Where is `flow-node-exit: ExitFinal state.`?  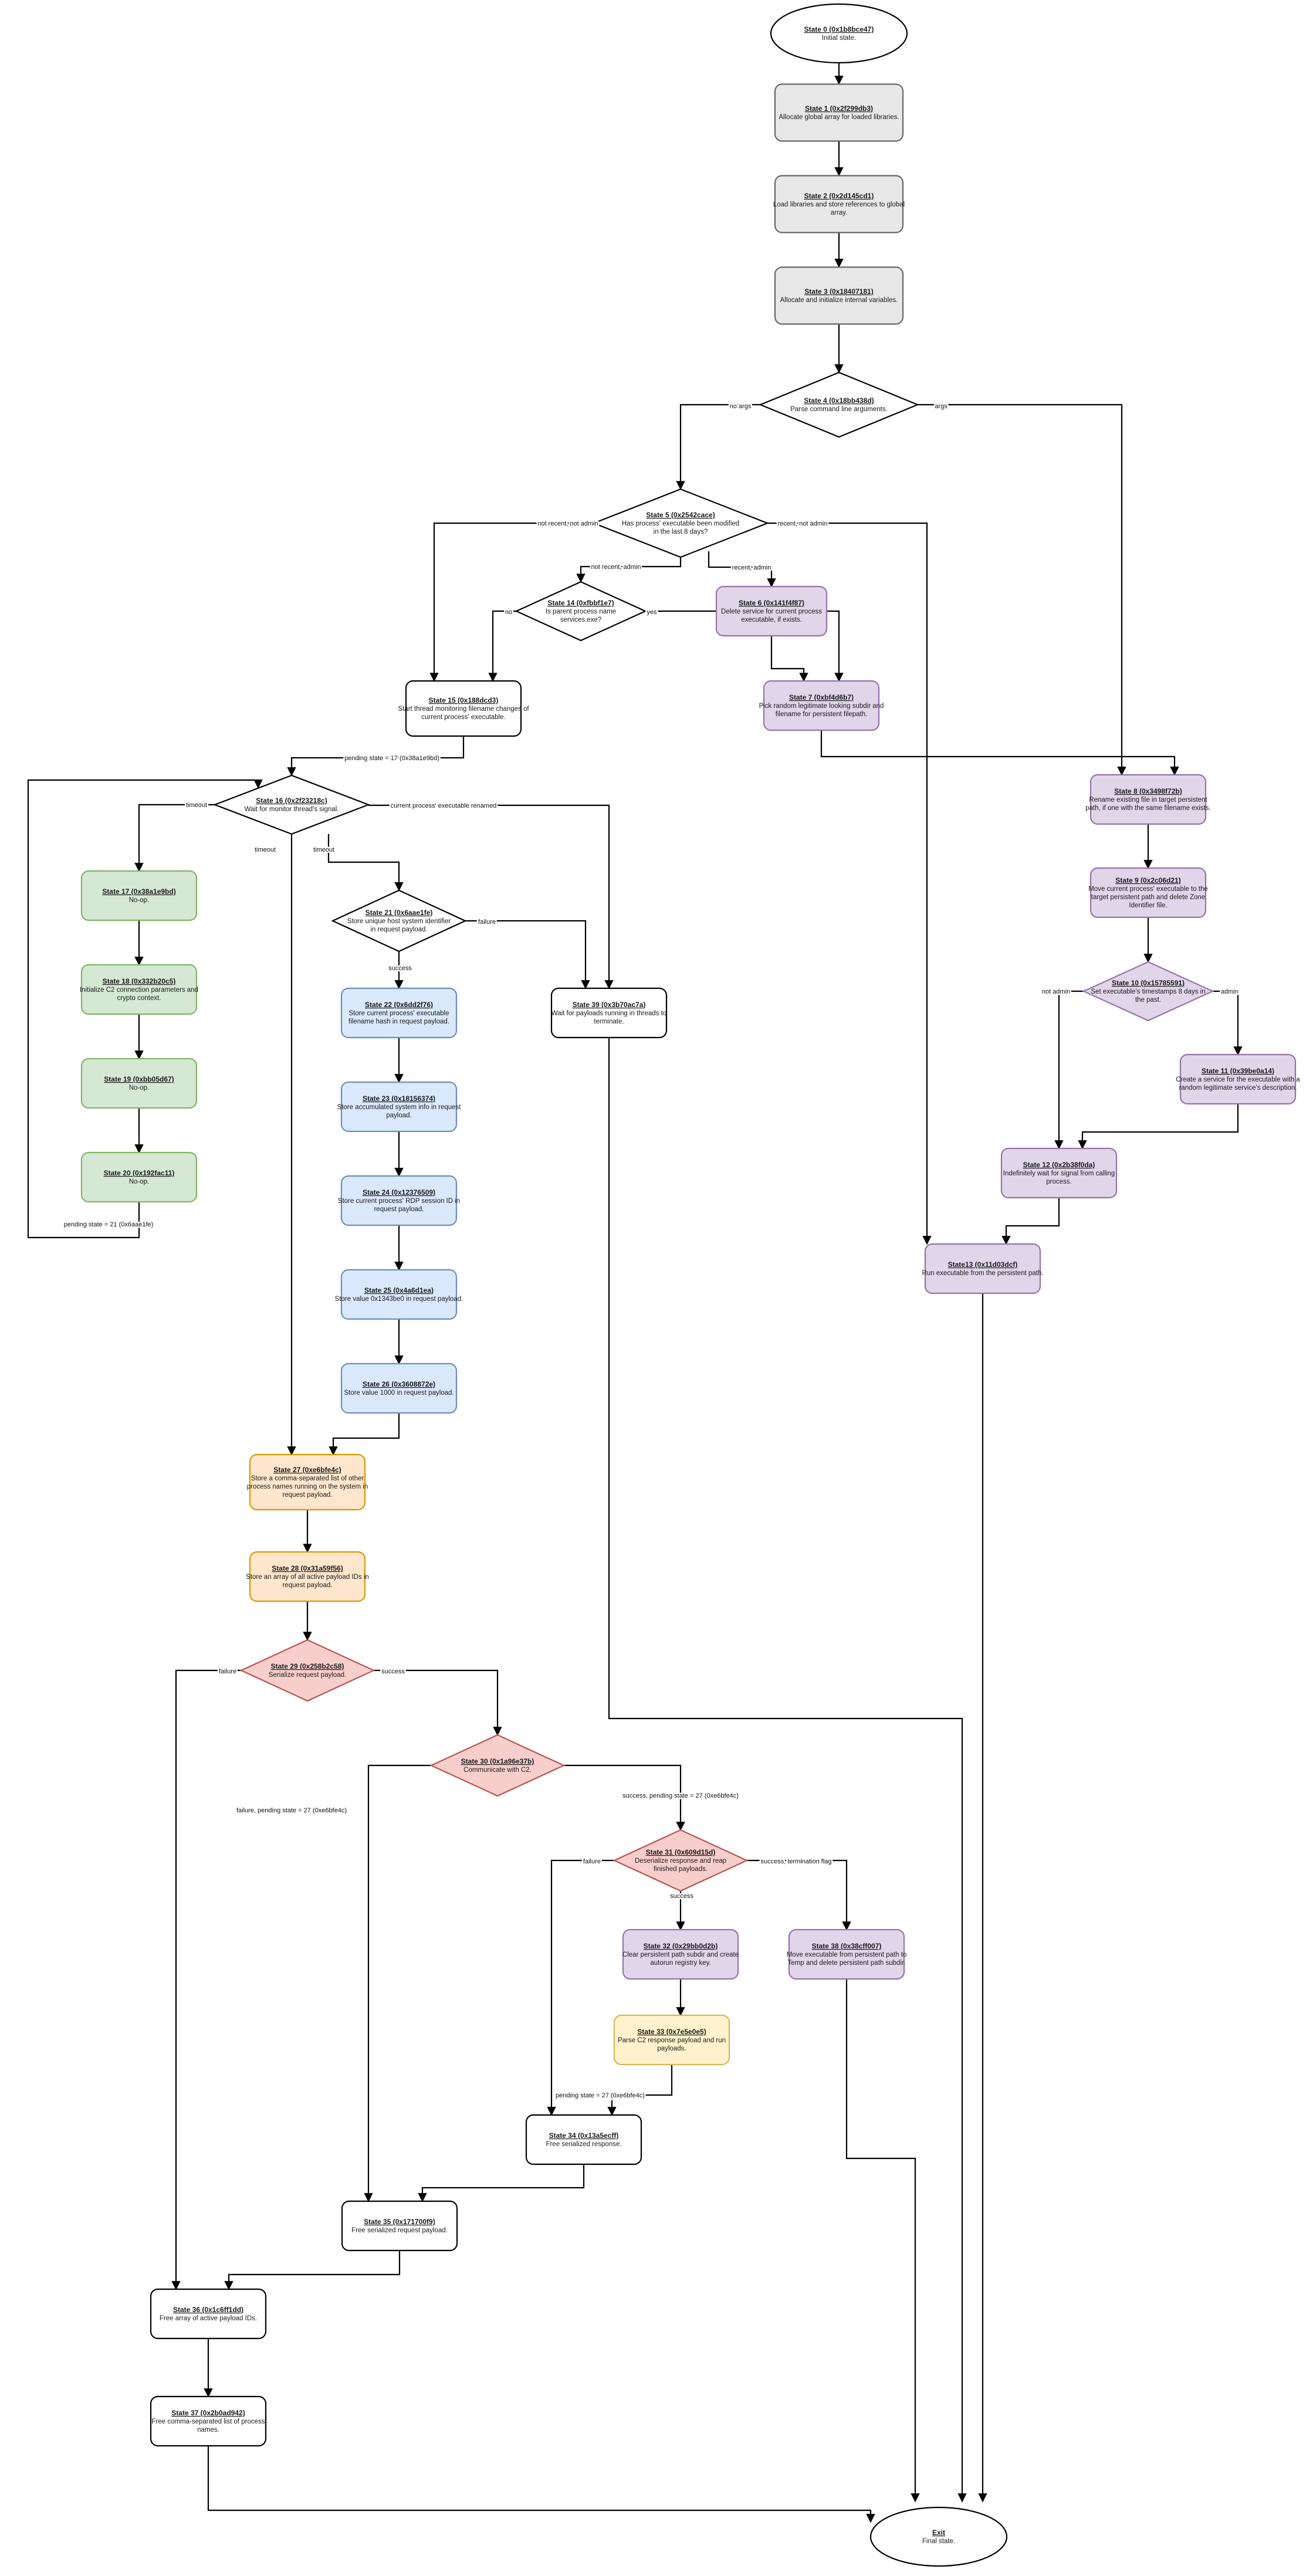
flow-node-exit: ExitFinal state. is located at coordinates (938, 2537).